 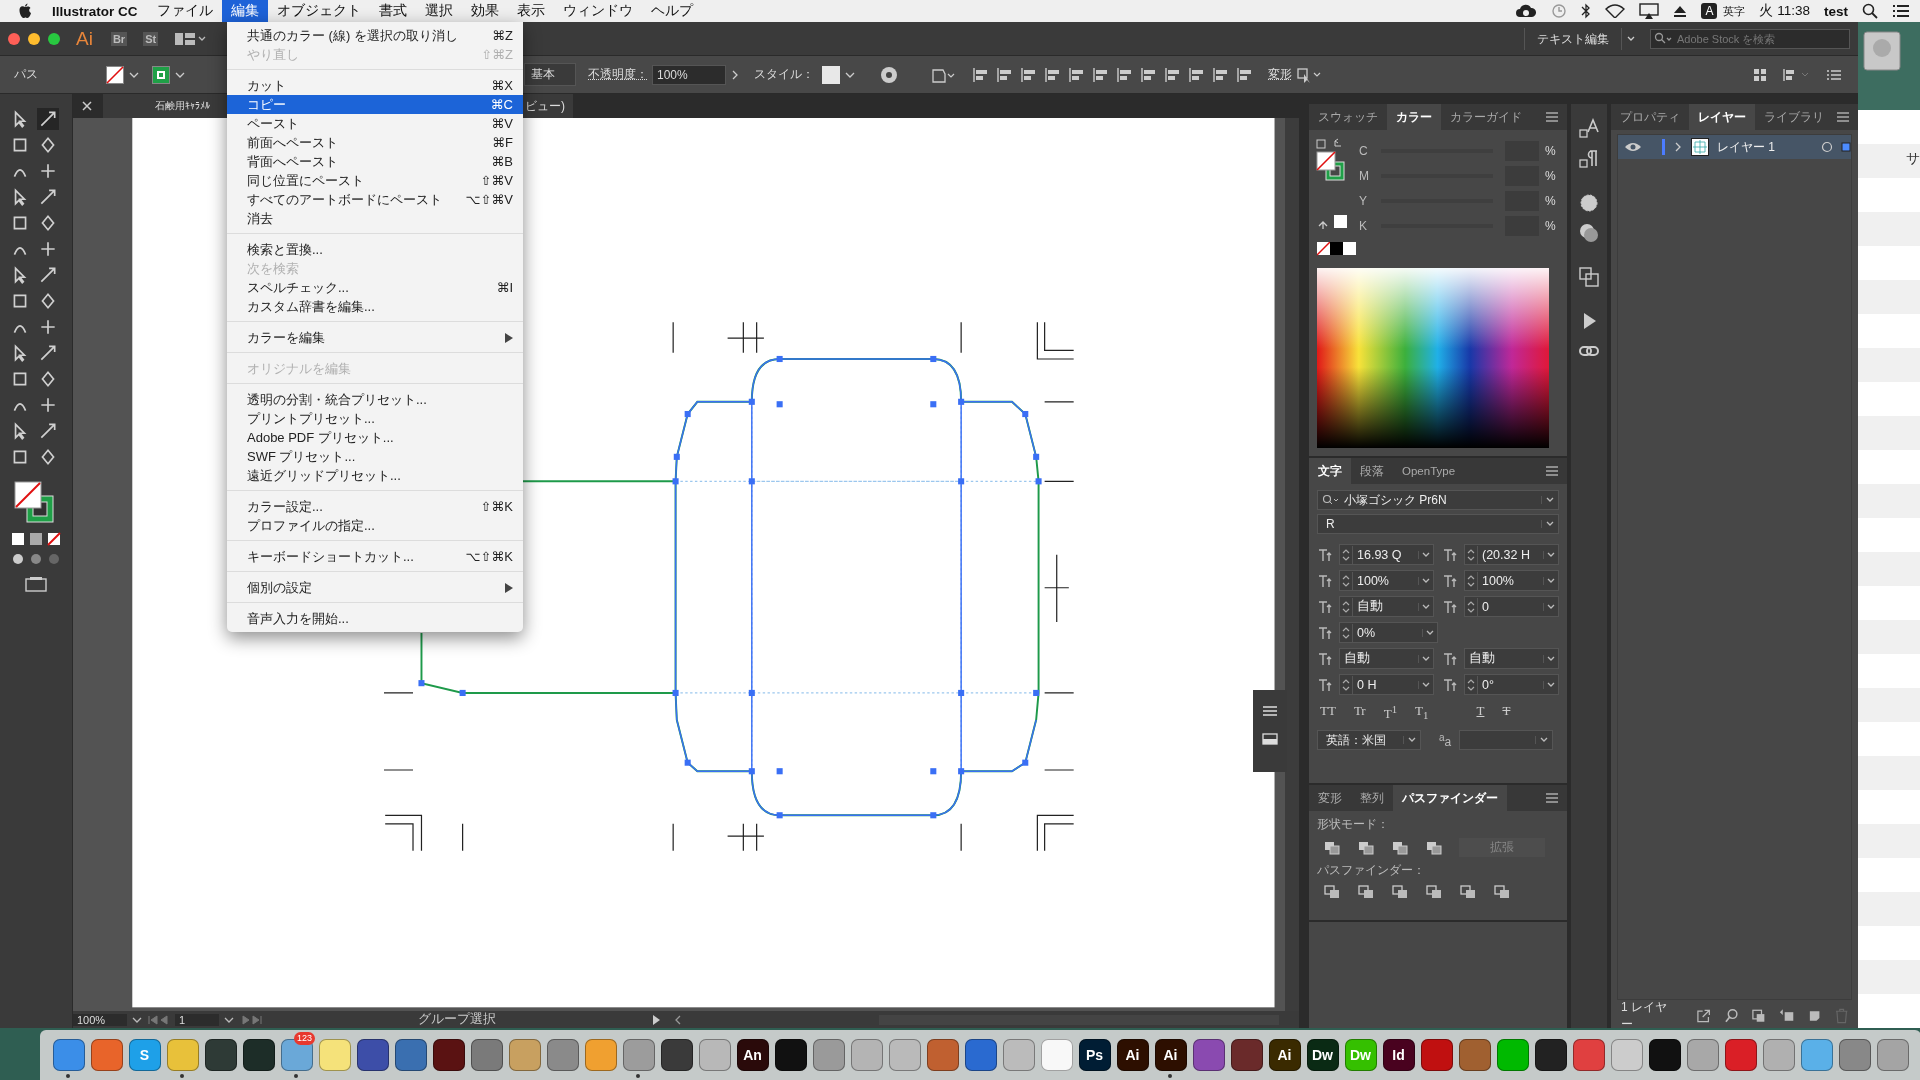 What do you see at coordinates (1827, 147) in the screenshot?
I see `target-circle-icon` at bounding box center [1827, 147].